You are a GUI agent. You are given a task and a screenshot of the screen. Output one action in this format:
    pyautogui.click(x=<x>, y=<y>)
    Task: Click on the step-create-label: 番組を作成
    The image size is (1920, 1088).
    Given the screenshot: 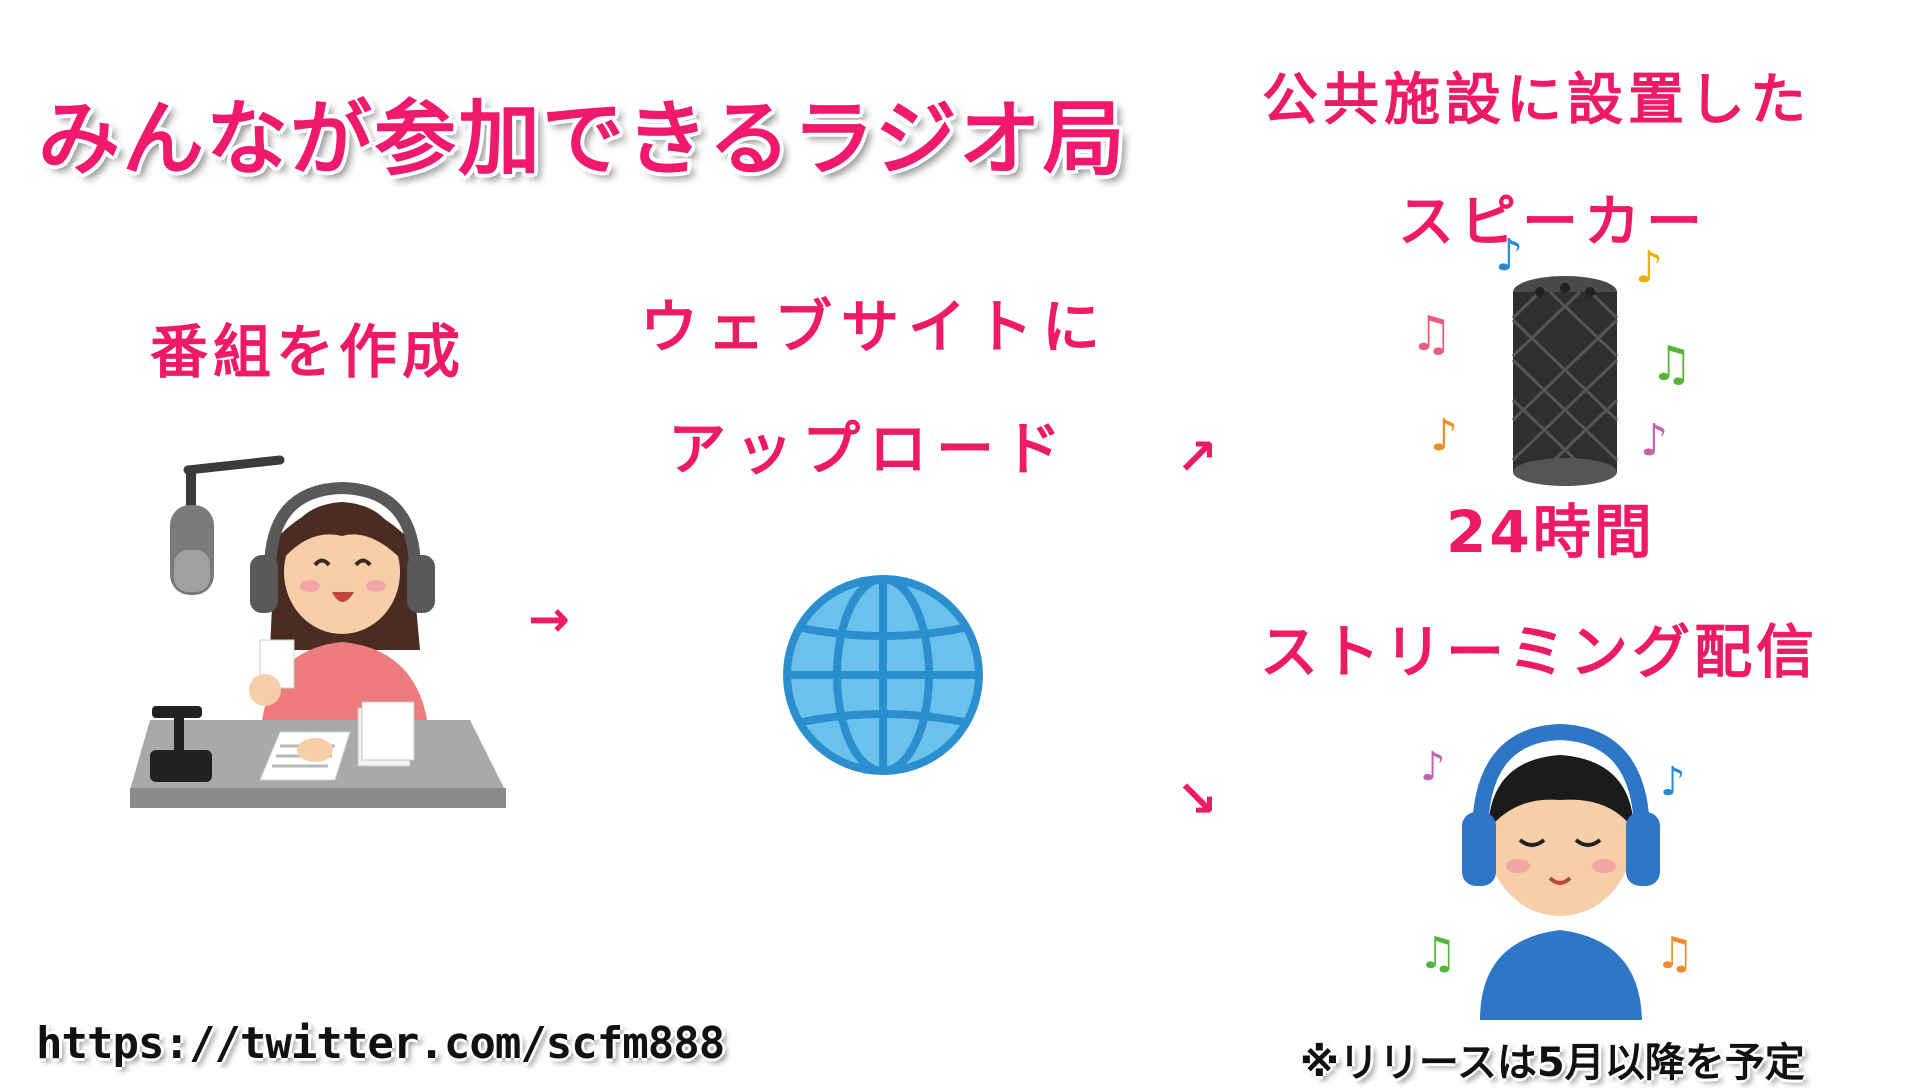 What is the action you would take?
    pyautogui.click(x=308, y=352)
    